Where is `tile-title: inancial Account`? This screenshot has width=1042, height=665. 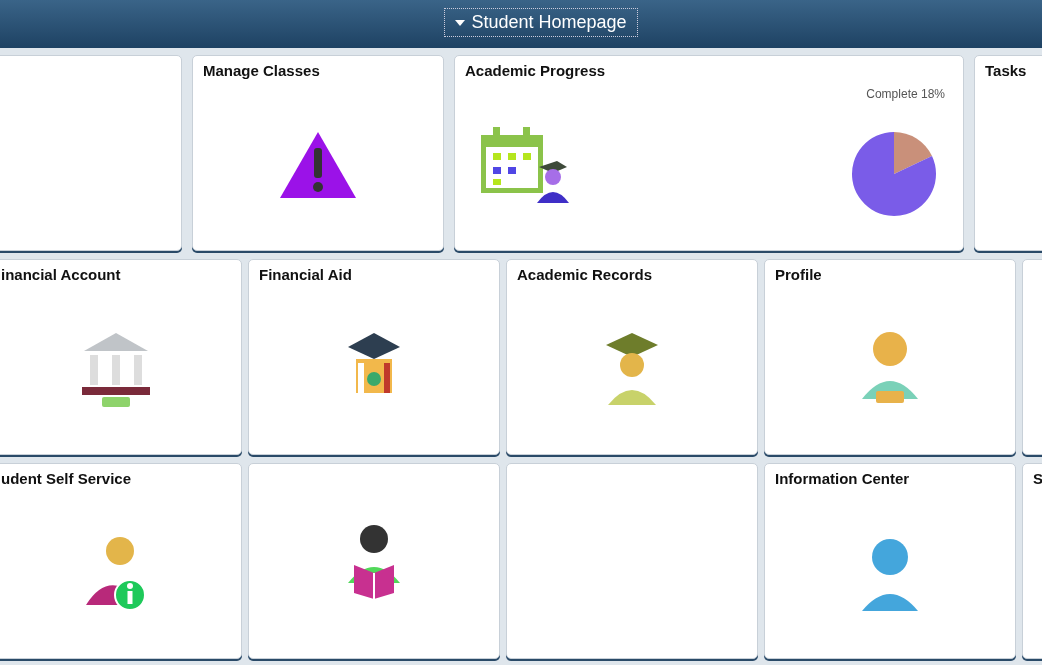 tile-title: inancial Account is located at coordinates (61, 274).